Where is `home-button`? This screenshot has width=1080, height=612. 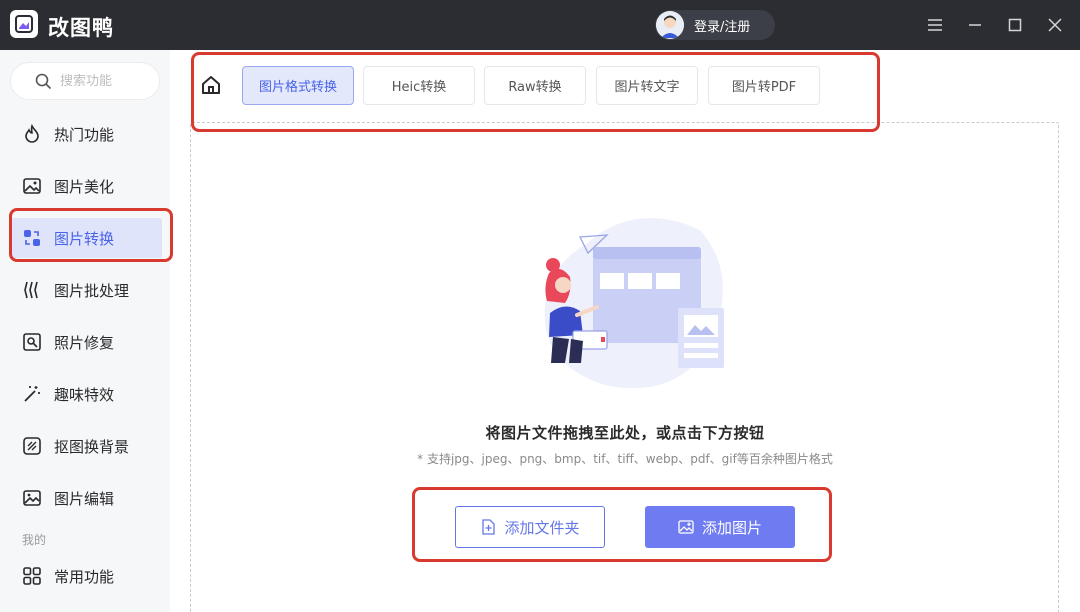 home-button is located at coordinates (211, 85).